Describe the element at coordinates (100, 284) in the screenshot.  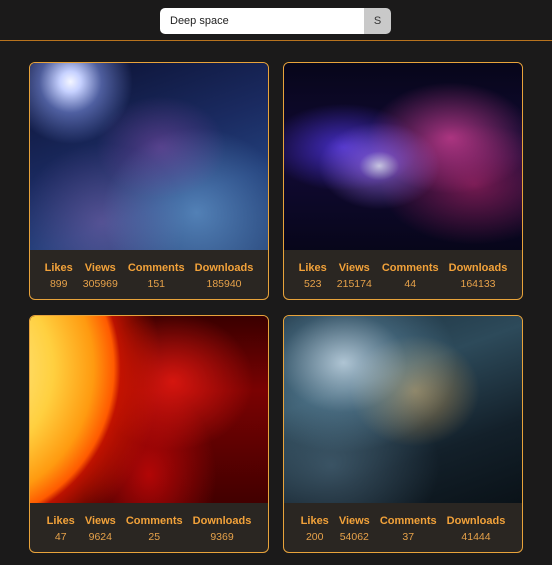
I see `views-count: 305969` at that location.